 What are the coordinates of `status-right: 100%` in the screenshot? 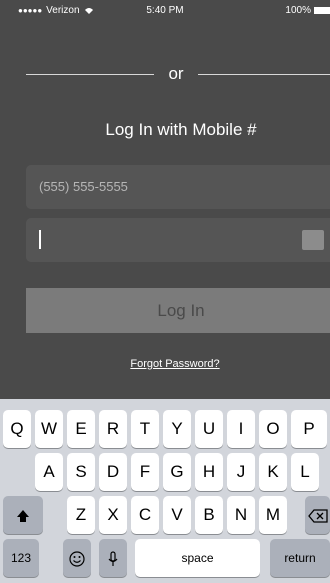 It's located at (307, 10).